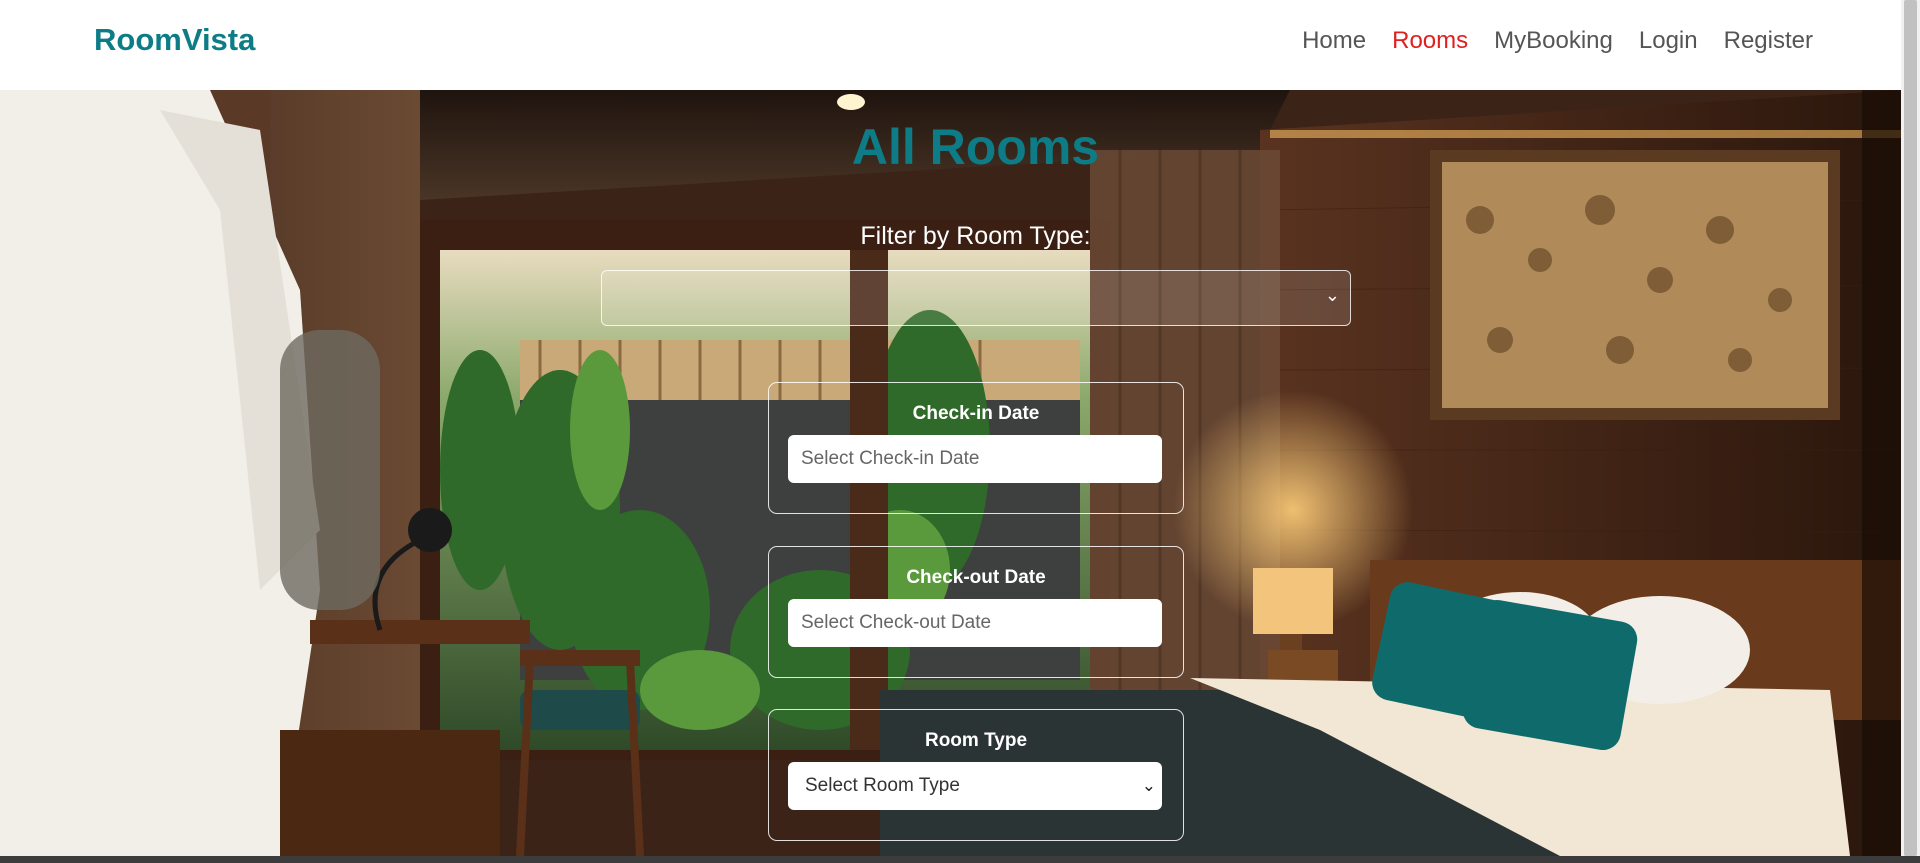 The height and width of the screenshot is (863, 1920). Describe the element at coordinates (1910, 428) in the screenshot. I see `scrollbar-thumb` at that location.